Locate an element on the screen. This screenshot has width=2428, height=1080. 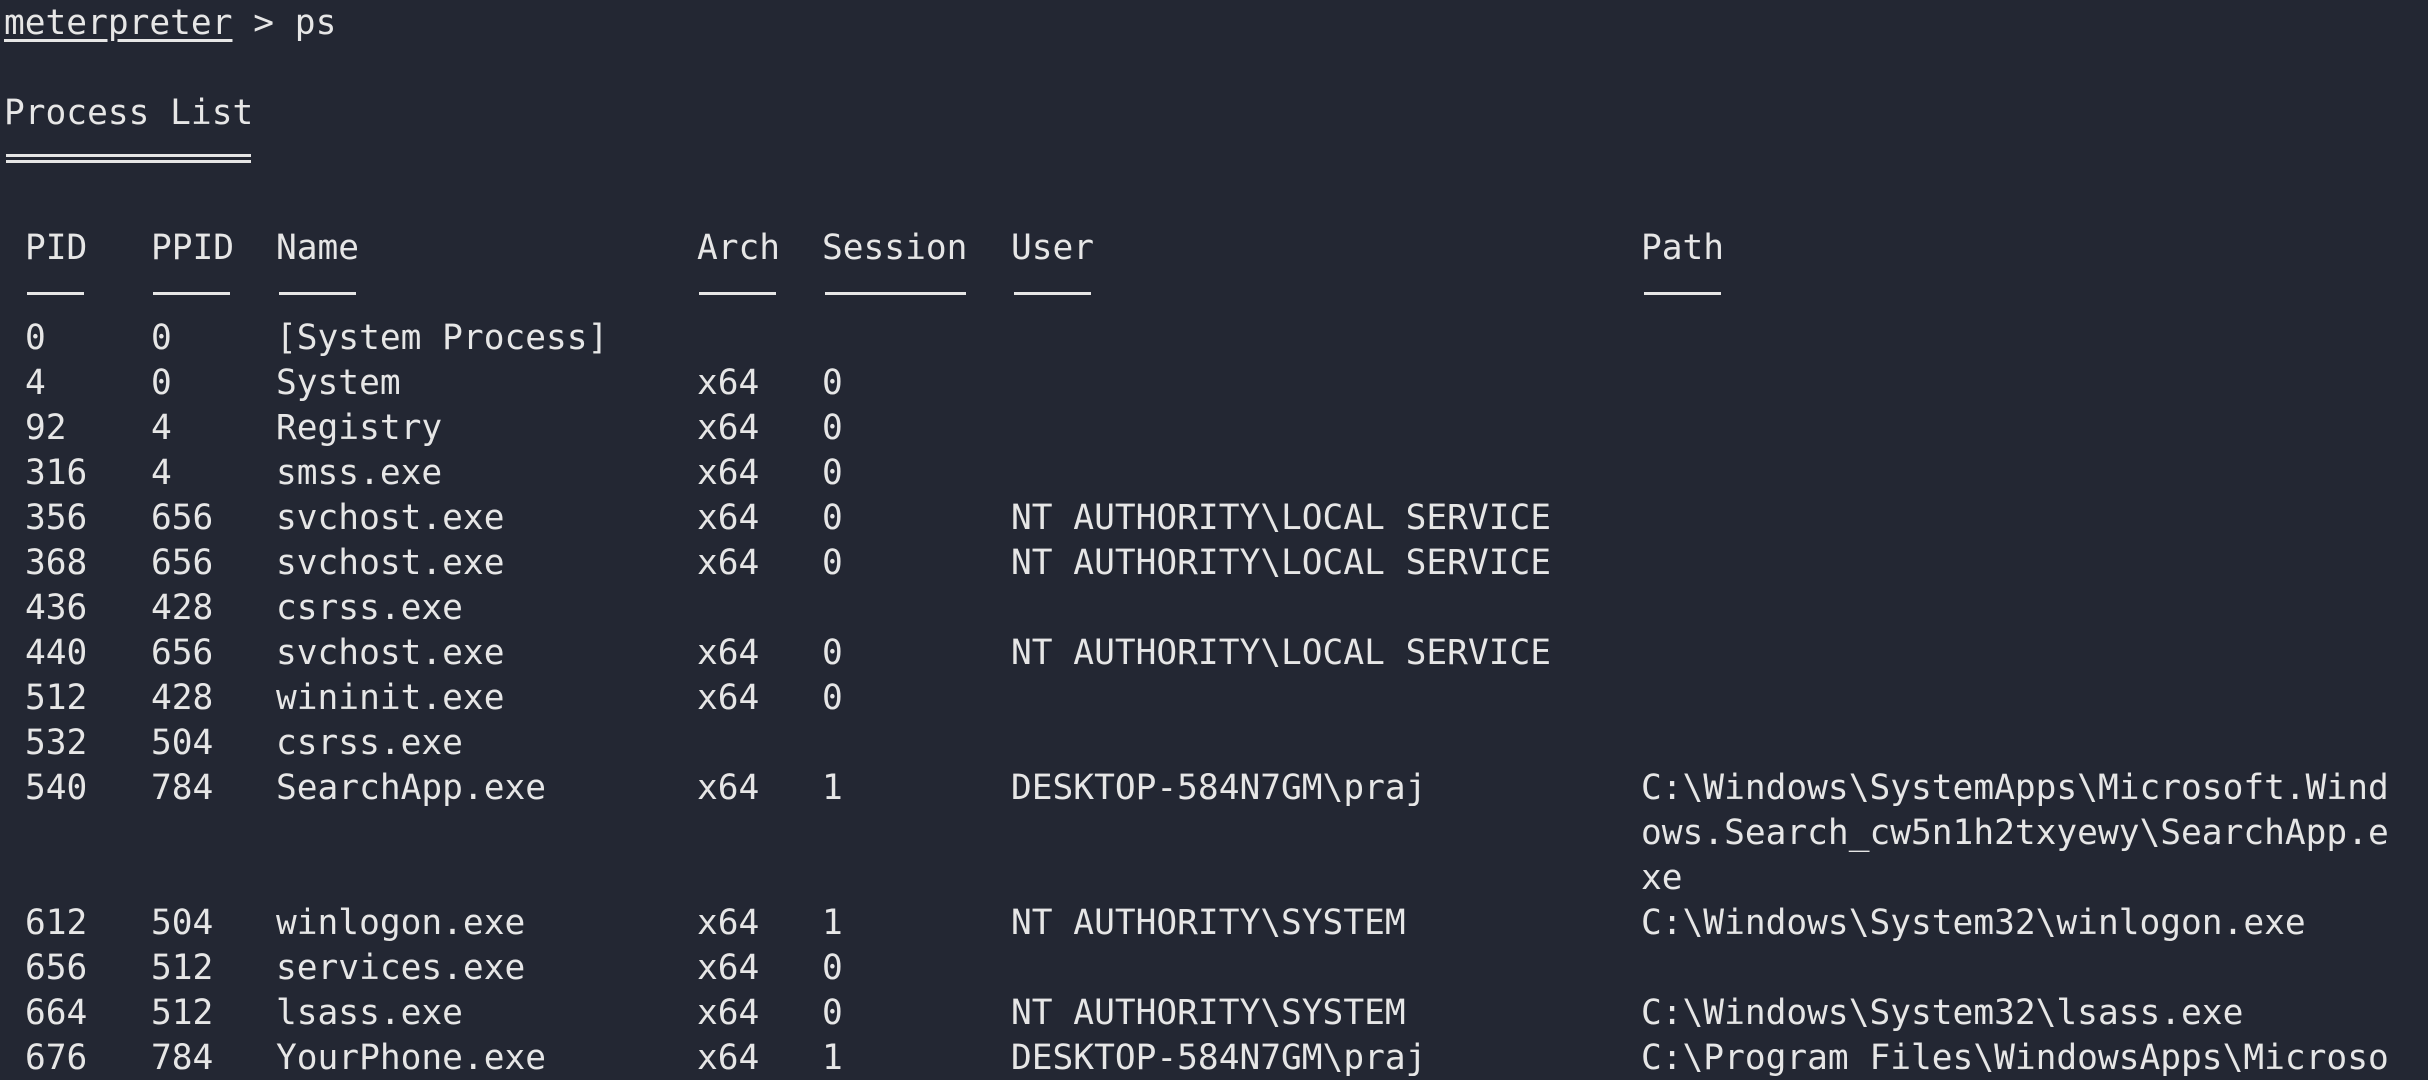
column-header-user: User is located at coordinates (1053, 248).